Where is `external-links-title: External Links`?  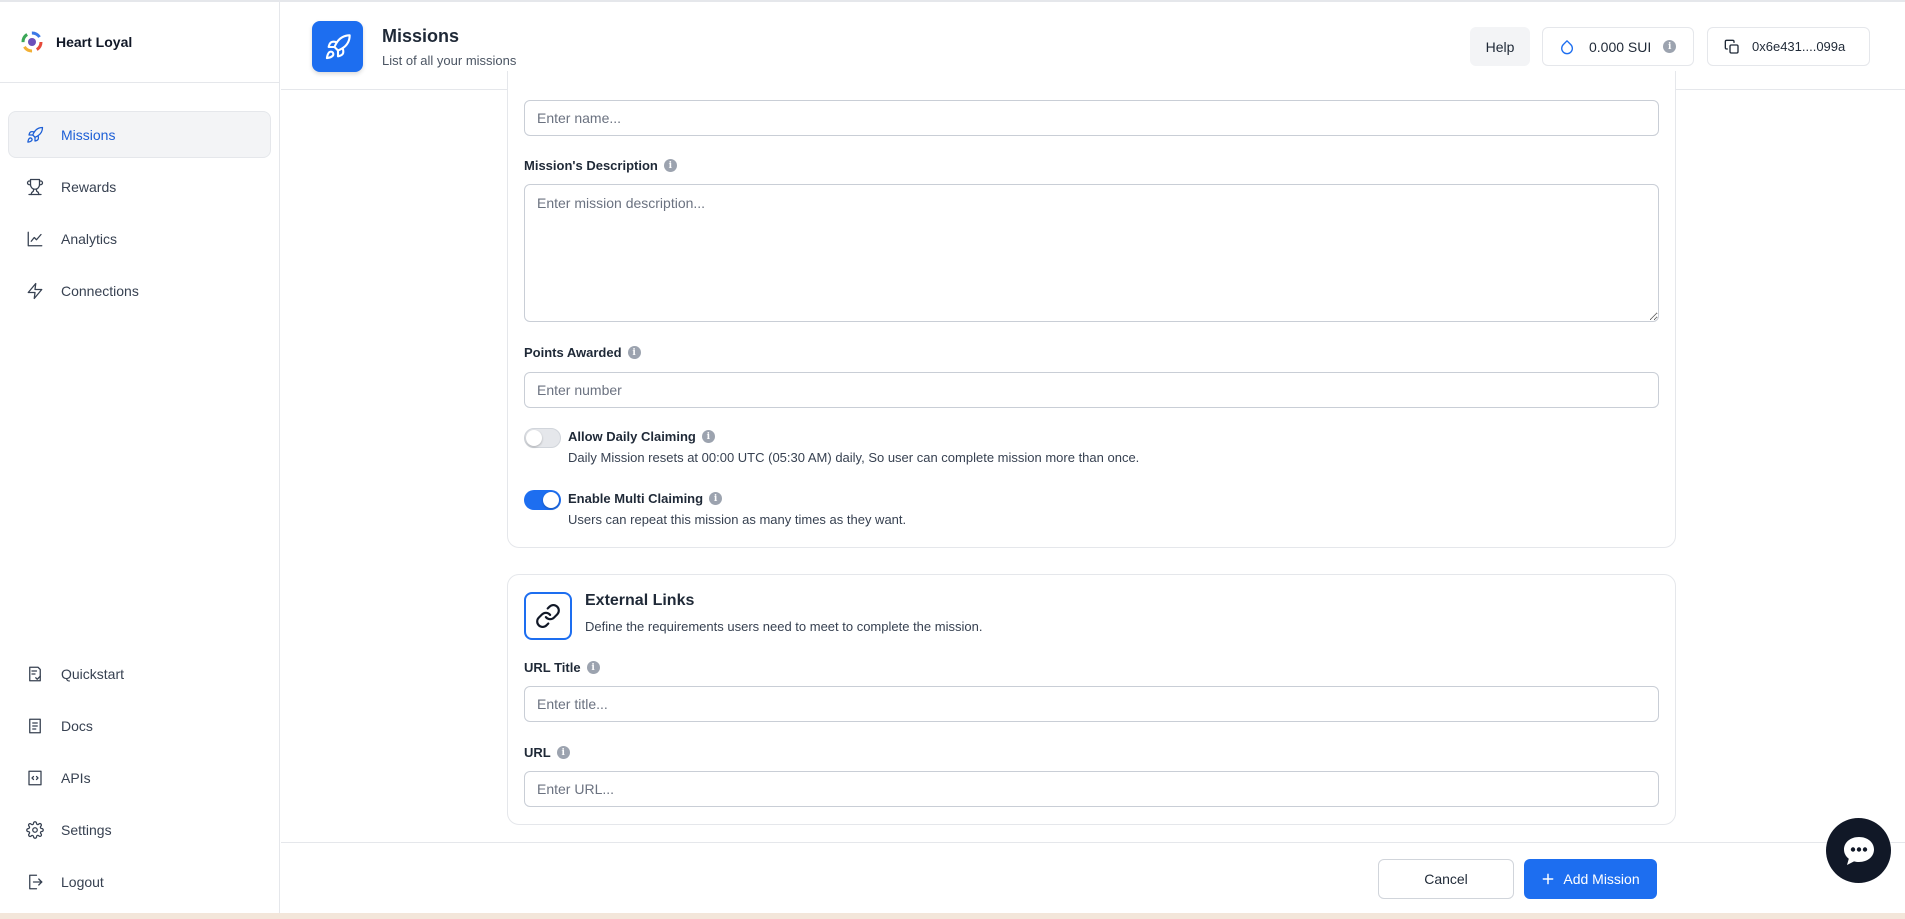 external-links-title: External Links is located at coordinates (640, 600).